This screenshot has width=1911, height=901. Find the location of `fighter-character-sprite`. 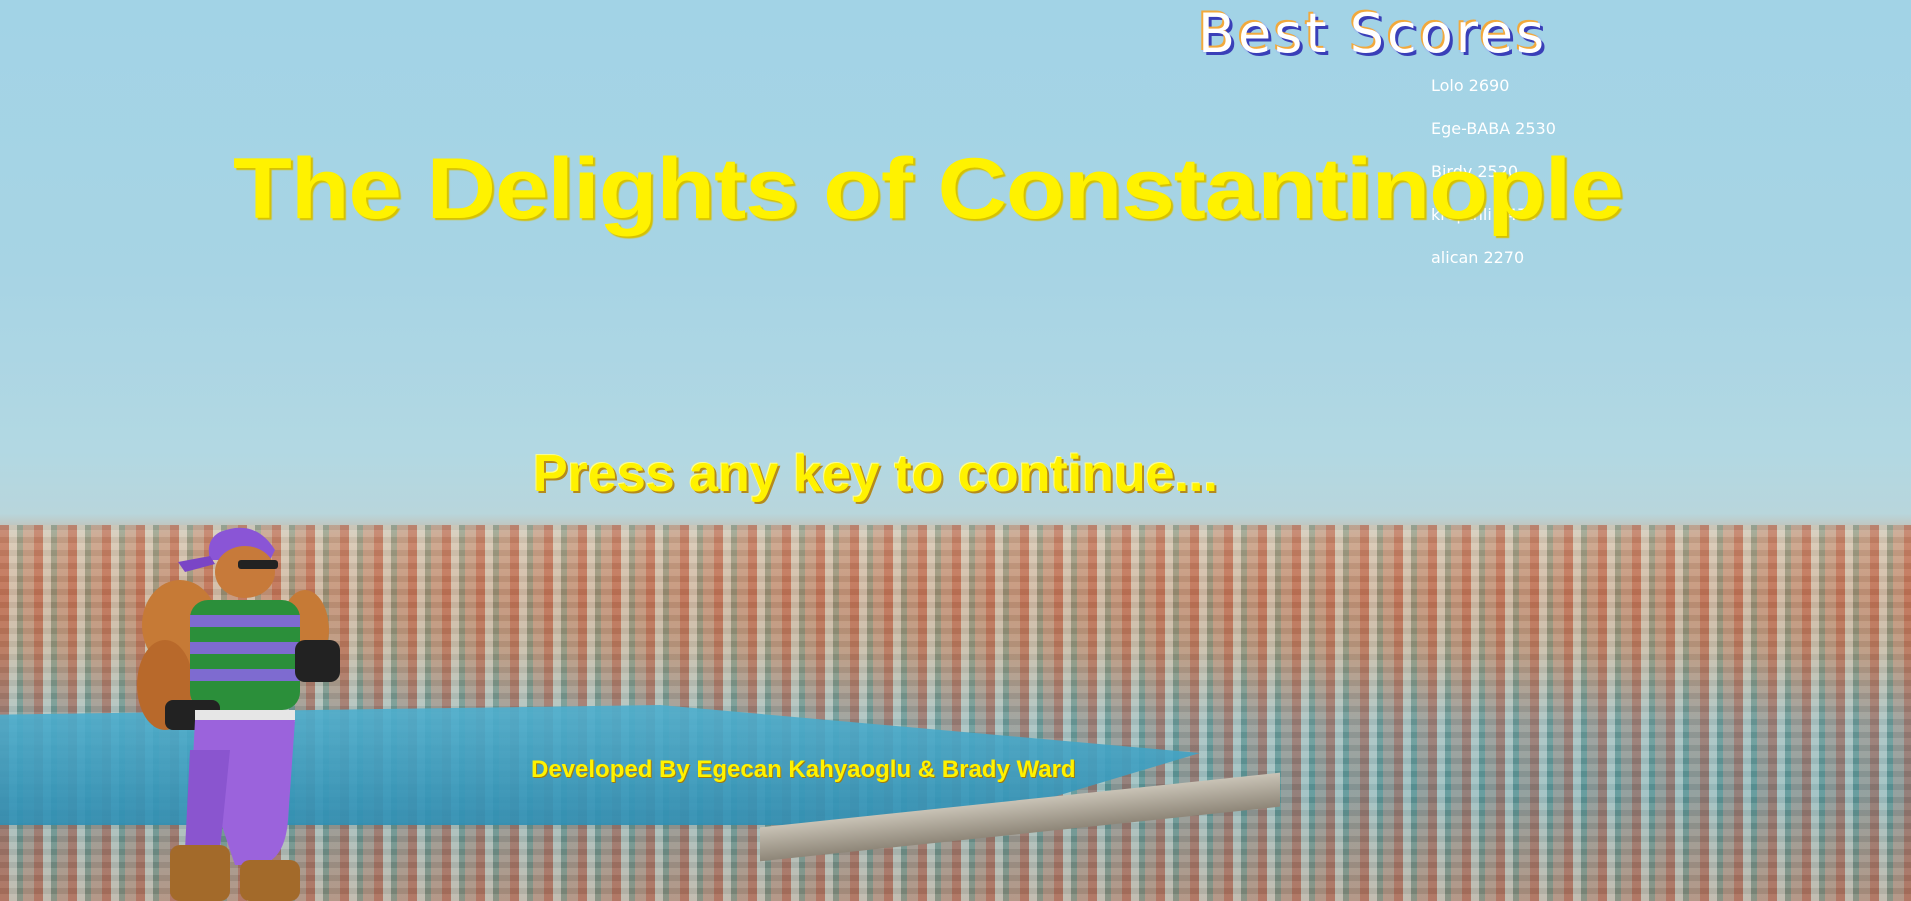

fighter-character-sprite is located at coordinates (238, 714).